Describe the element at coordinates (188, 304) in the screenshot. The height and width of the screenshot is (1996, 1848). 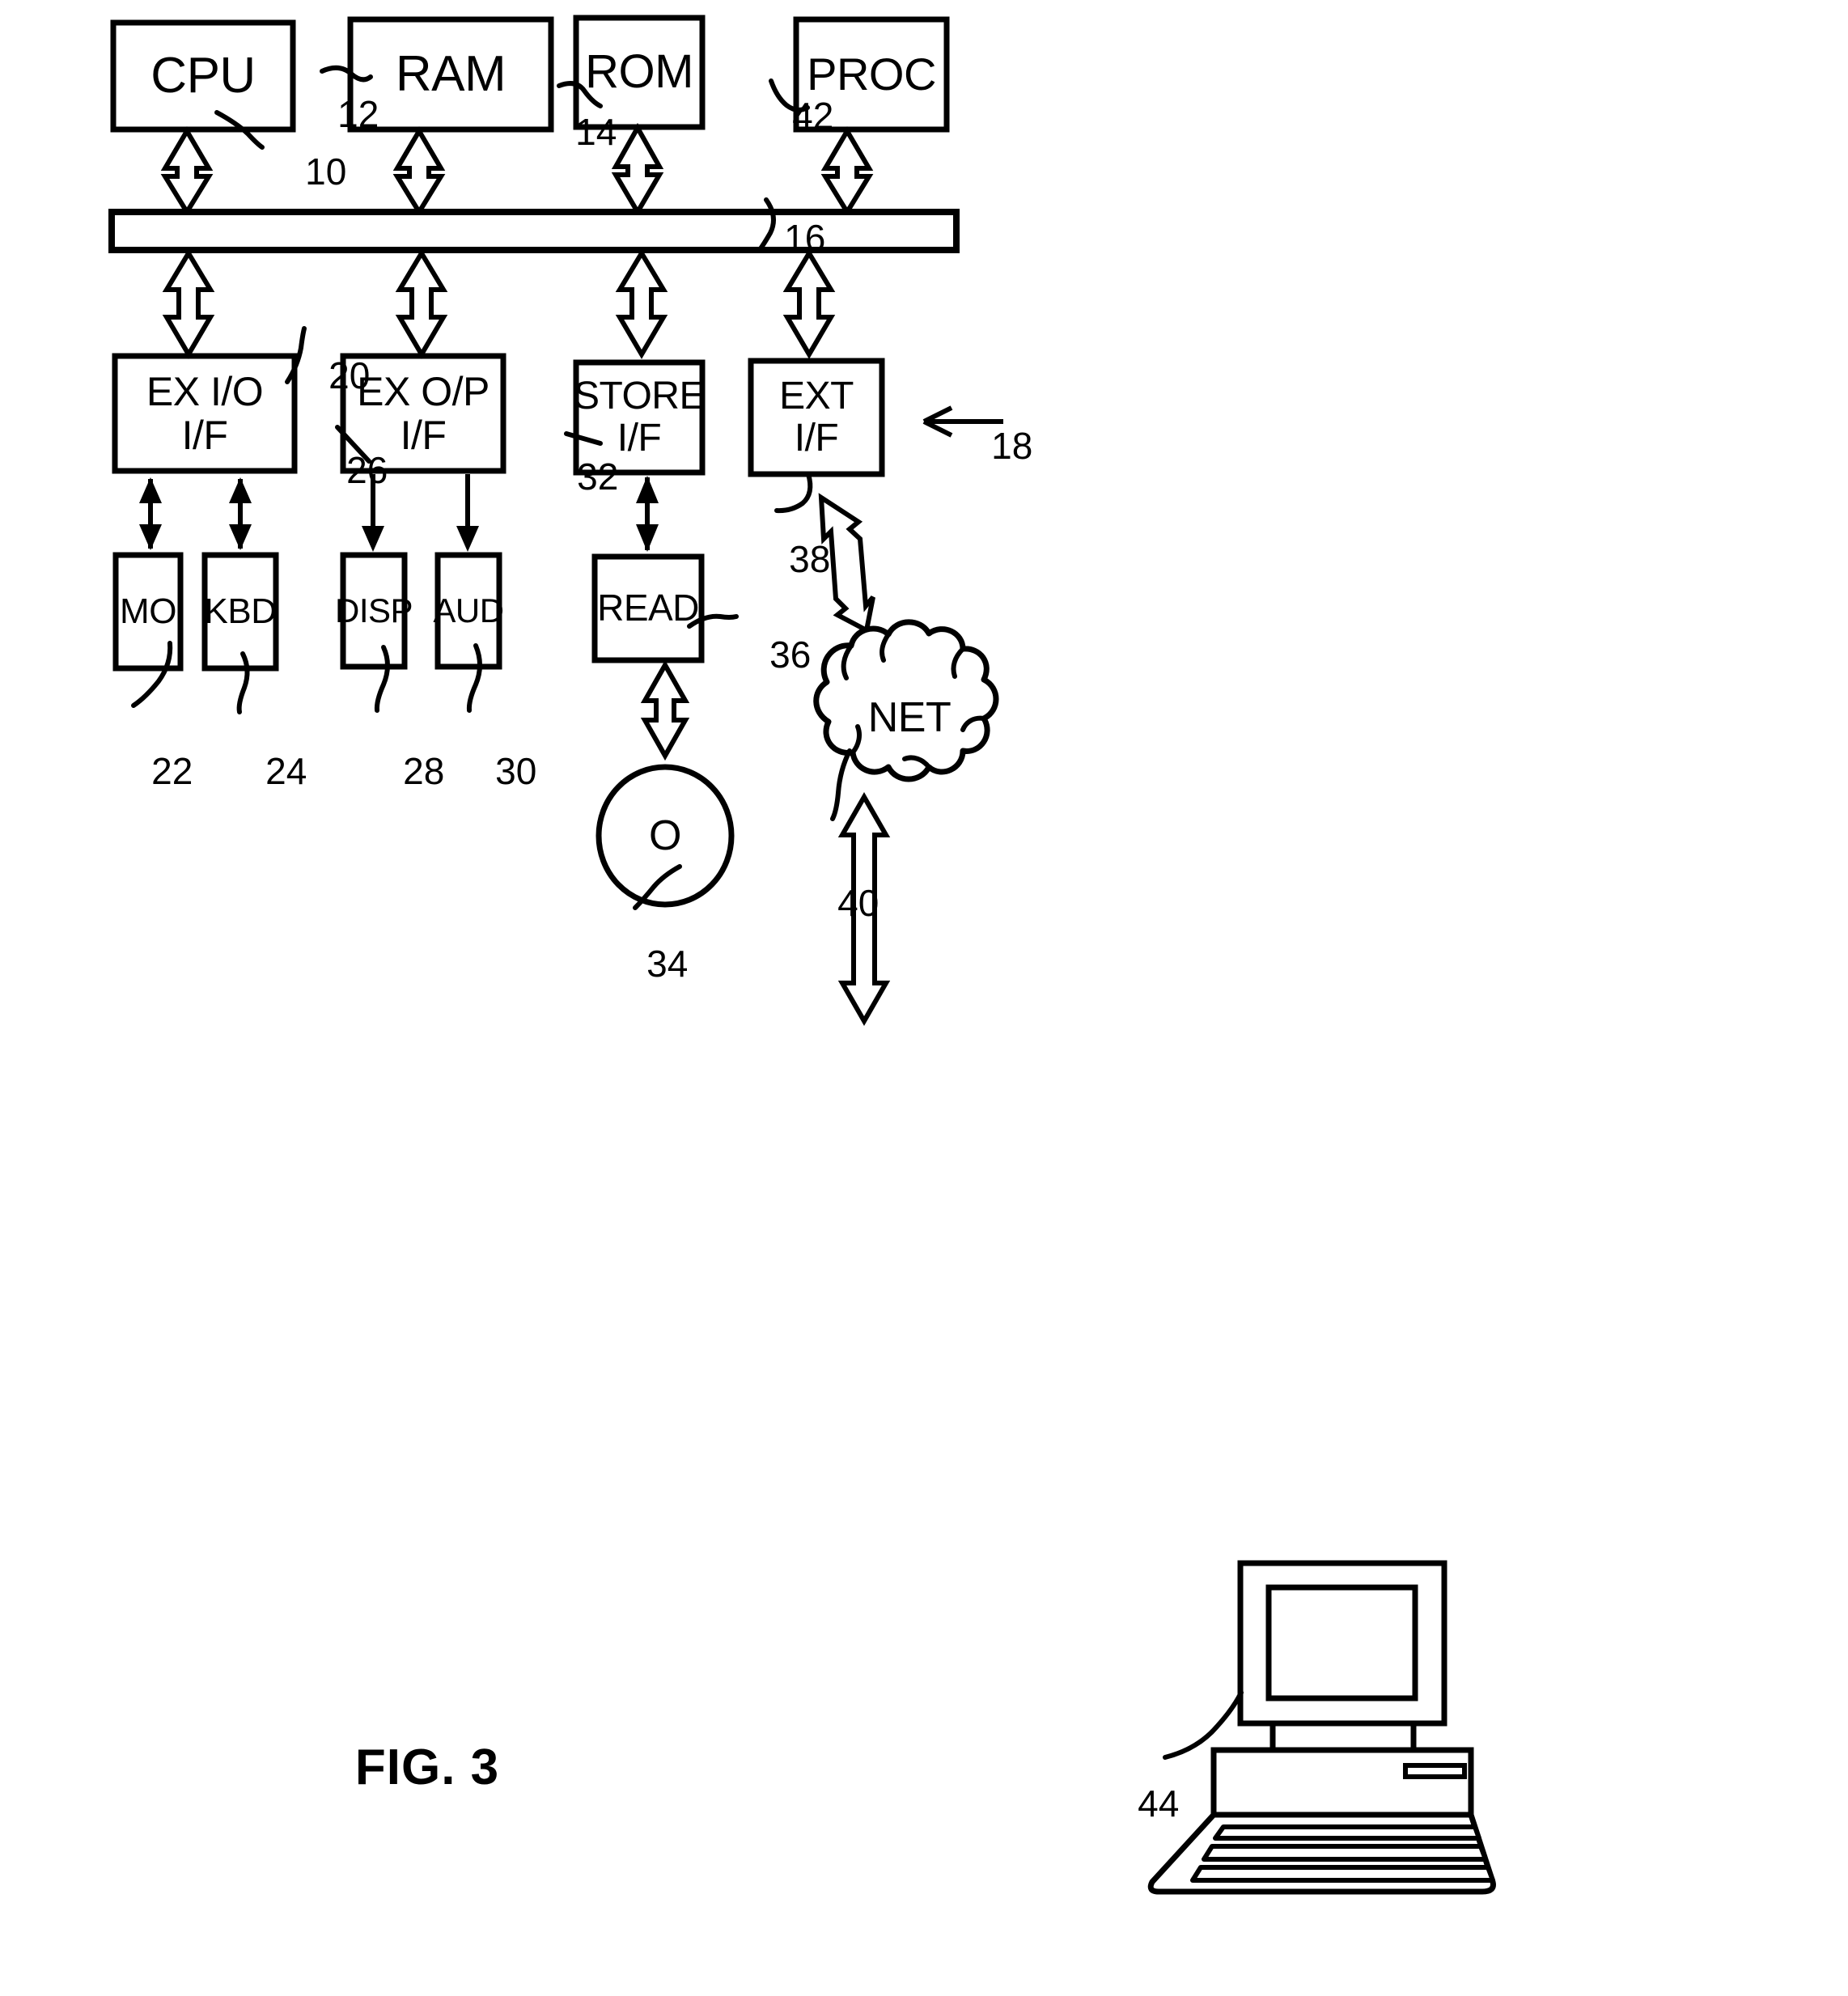
I see `arrow-bus-exio` at that location.